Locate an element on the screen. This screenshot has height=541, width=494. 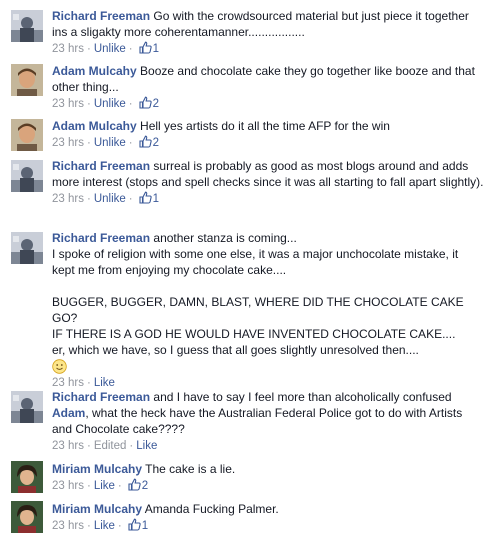
comment-meta: 23 hrs · Like · 2 is located at coordinates (100, 485).